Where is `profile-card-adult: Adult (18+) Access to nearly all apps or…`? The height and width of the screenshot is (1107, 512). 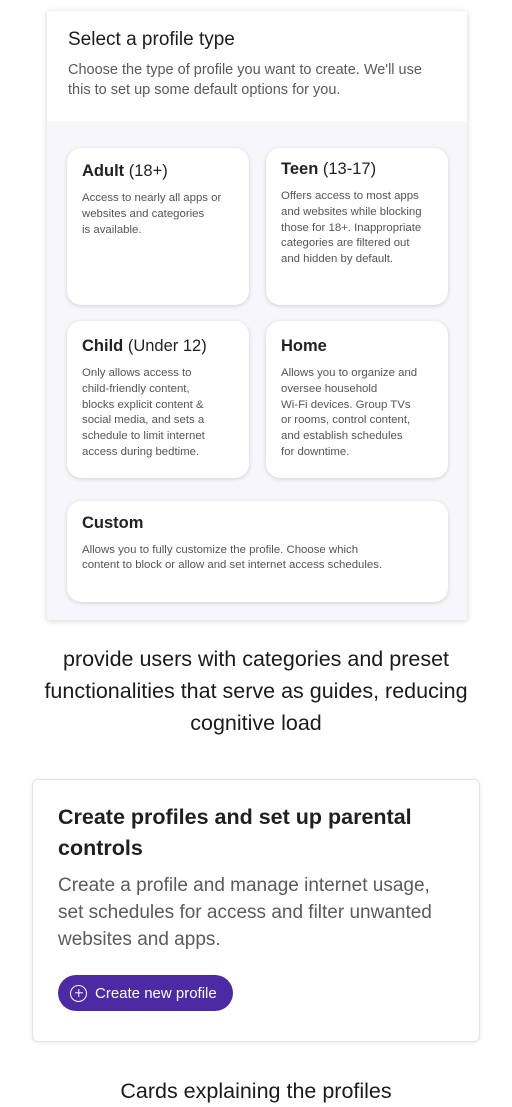
profile-card-adult: Adult (18+) Access to nearly all apps or… is located at coordinates (158, 226).